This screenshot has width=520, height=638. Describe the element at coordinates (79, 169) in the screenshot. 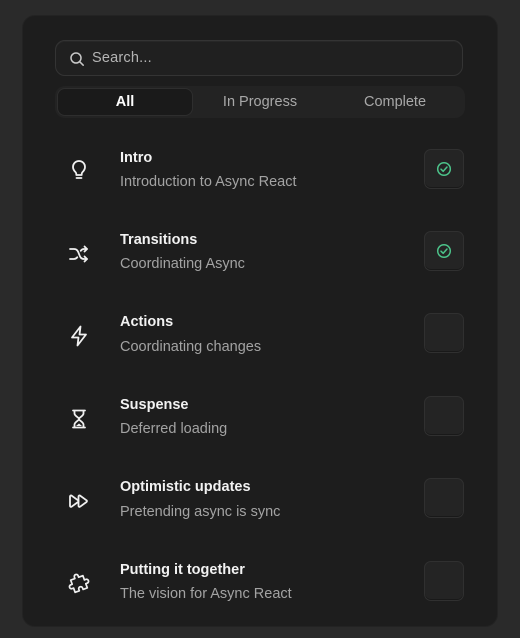

I see `lightbulb-icon` at that location.